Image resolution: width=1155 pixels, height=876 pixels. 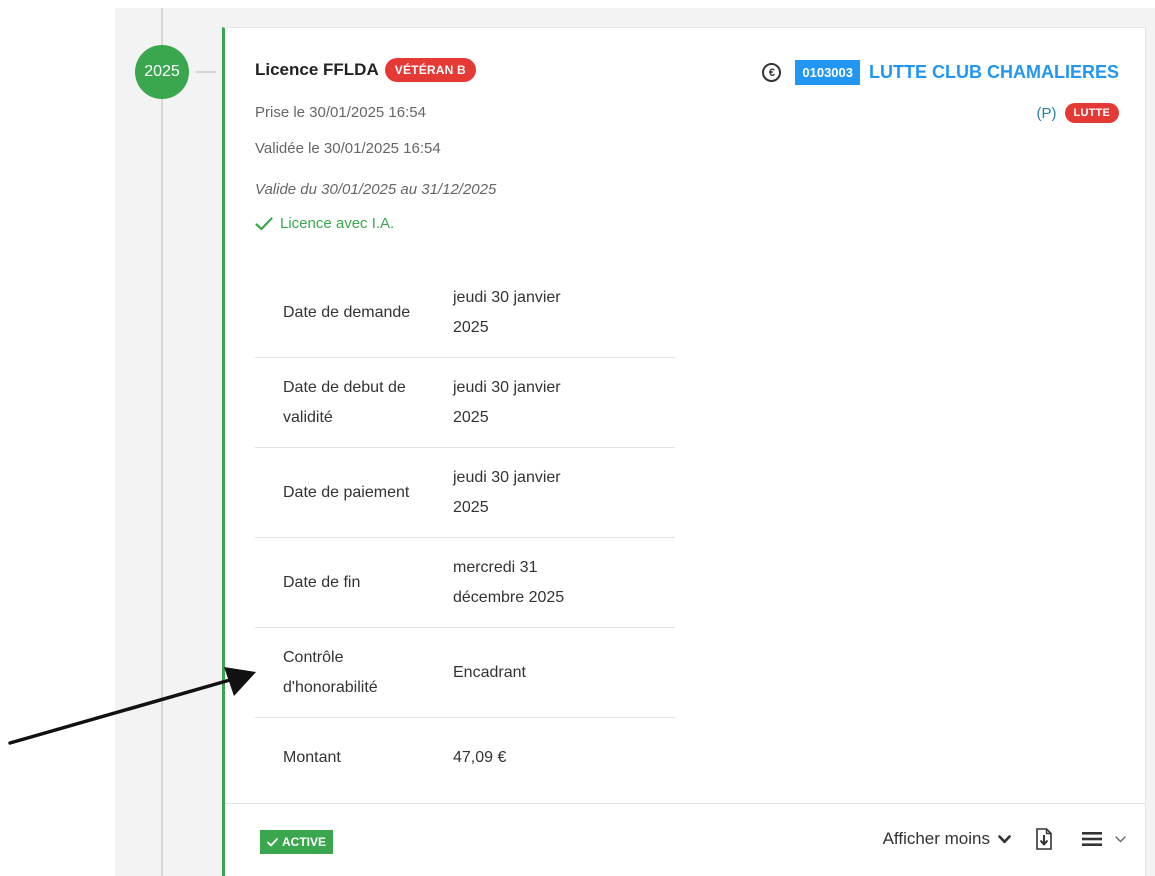 I want to click on detail-label: Date de paiement, so click(x=354, y=493).